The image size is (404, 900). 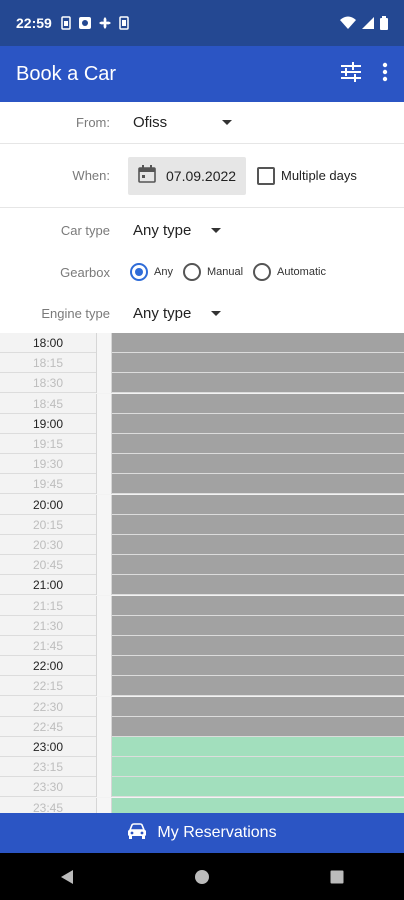 I want to click on car-type-row: Car type Any type, so click(x=202, y=230).